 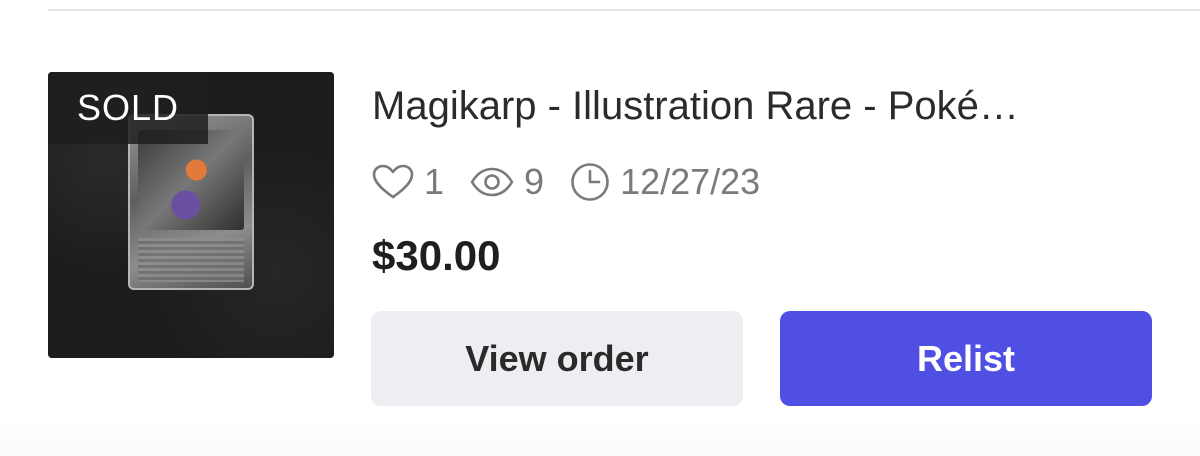 What do you see at coordinates (191, 180) in the screenshot?
I see `card-artwork` at bounding box center [191, 180].